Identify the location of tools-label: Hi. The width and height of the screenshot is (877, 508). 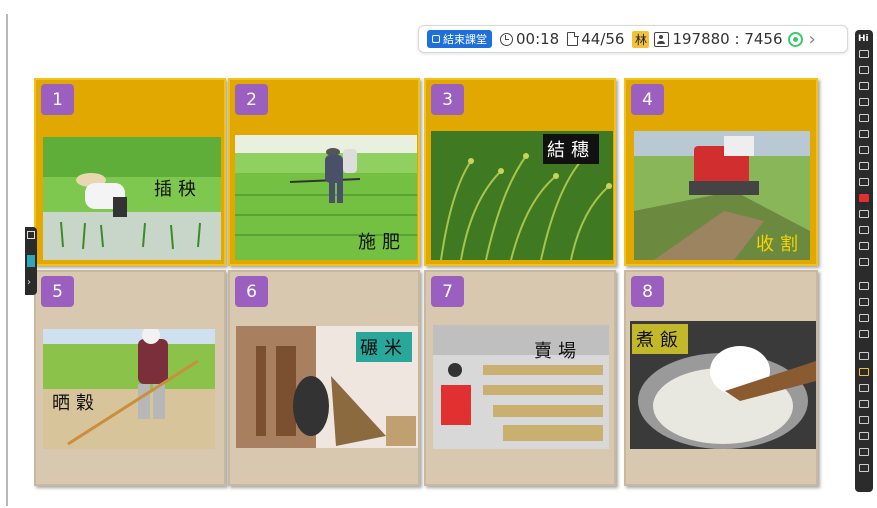
(863, 39).